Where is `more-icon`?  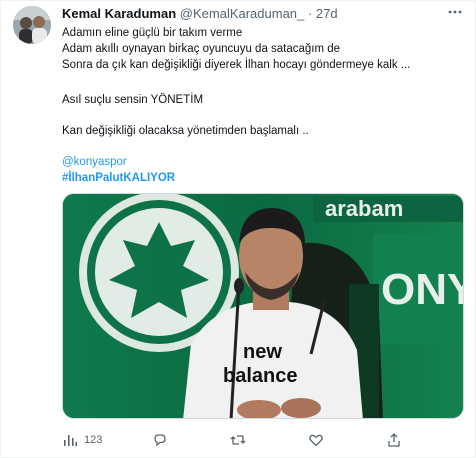
more-icon is located at coordinates (455, 13).